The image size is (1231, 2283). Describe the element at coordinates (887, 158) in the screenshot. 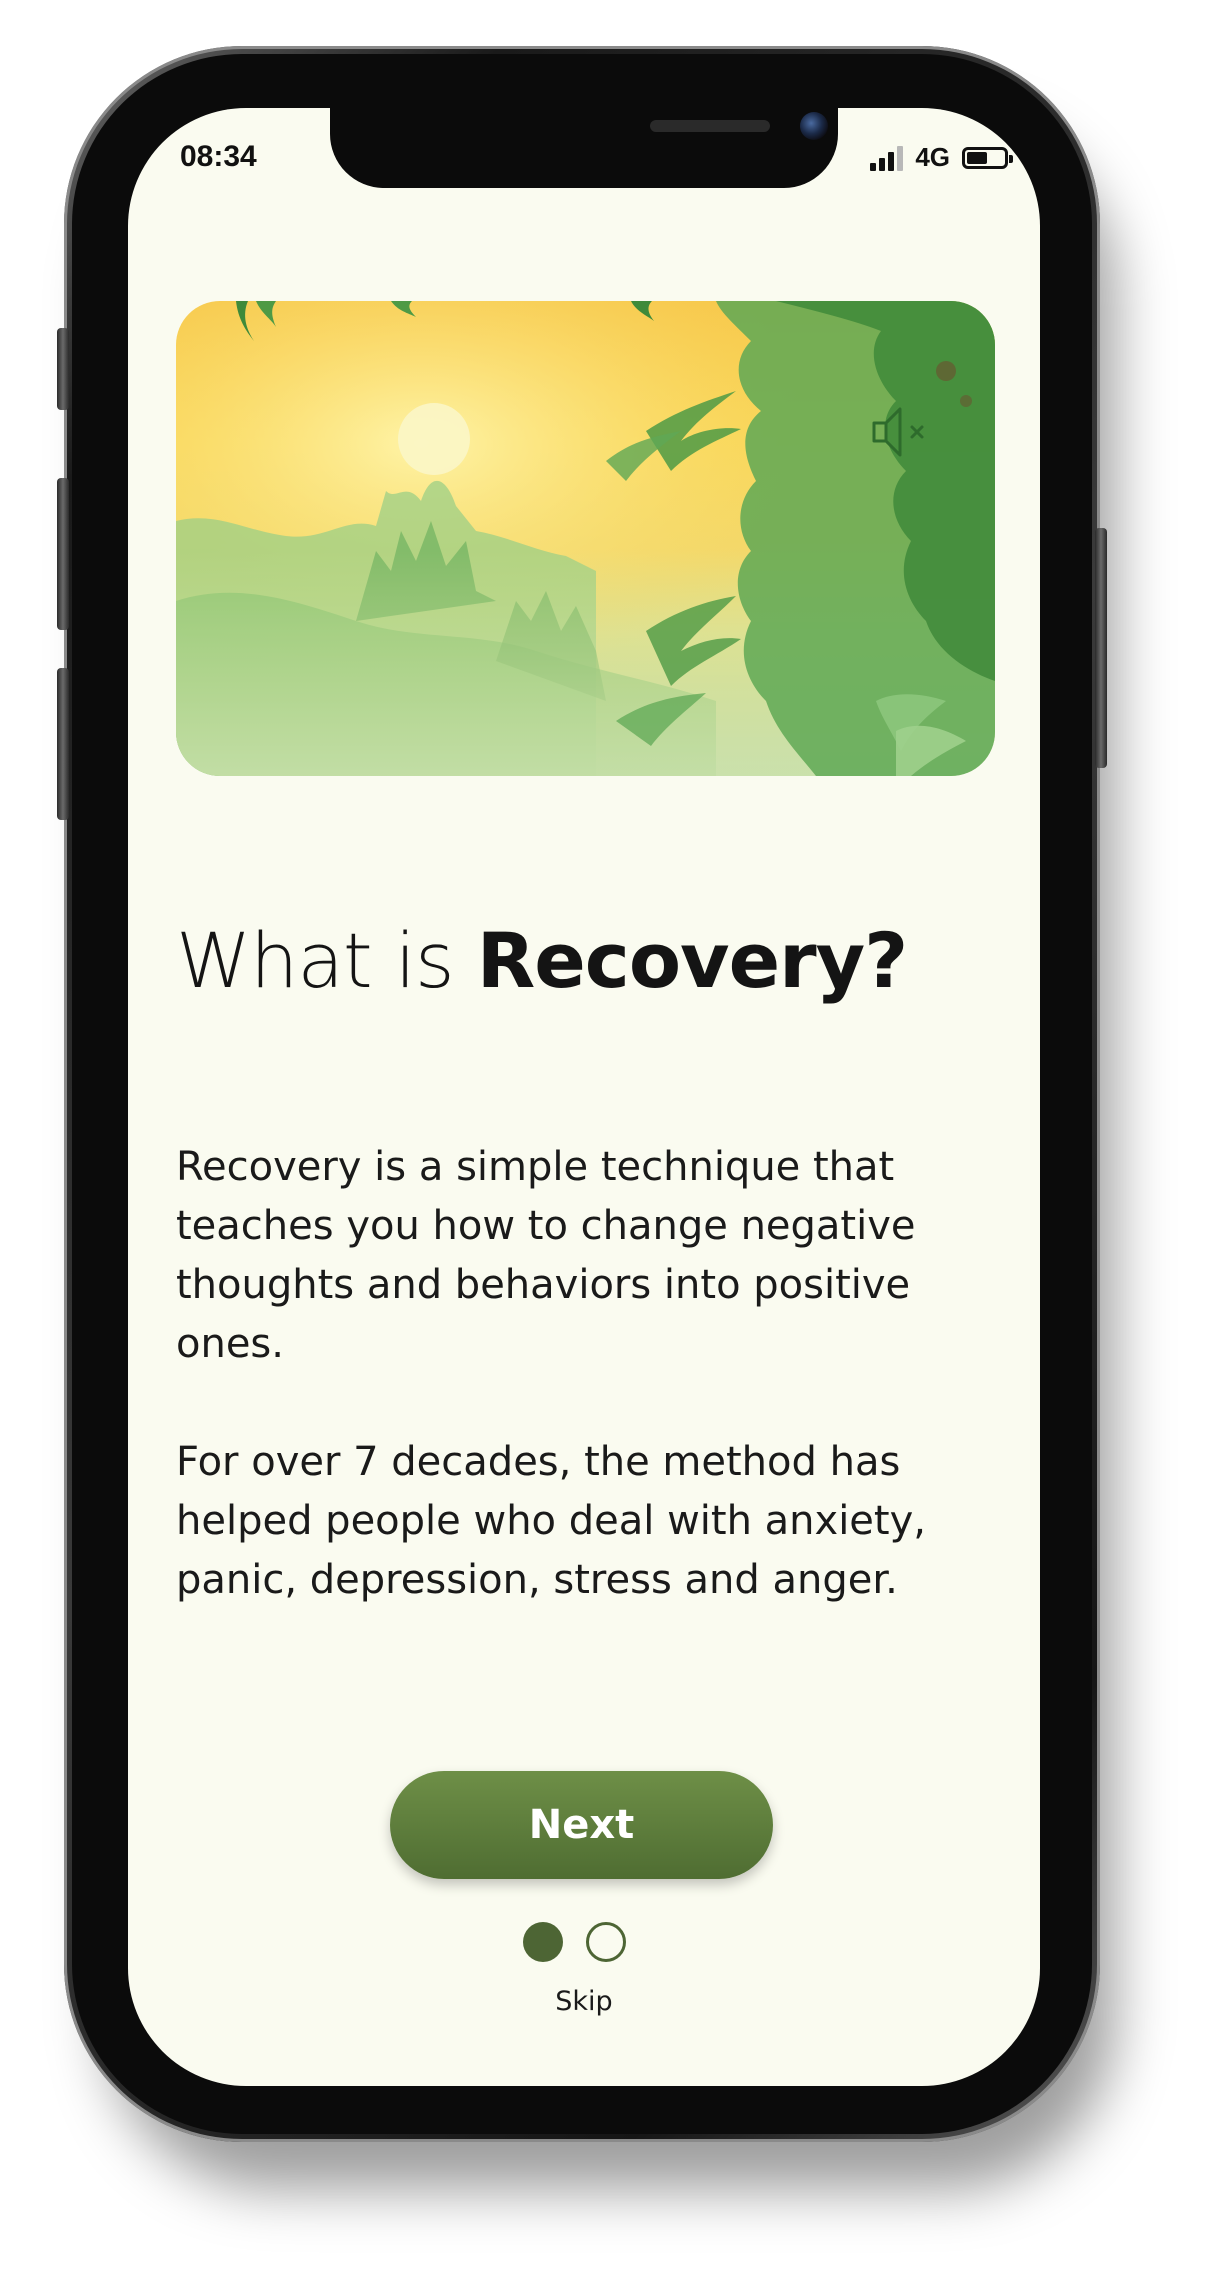

I see `signal-icon` at that location.